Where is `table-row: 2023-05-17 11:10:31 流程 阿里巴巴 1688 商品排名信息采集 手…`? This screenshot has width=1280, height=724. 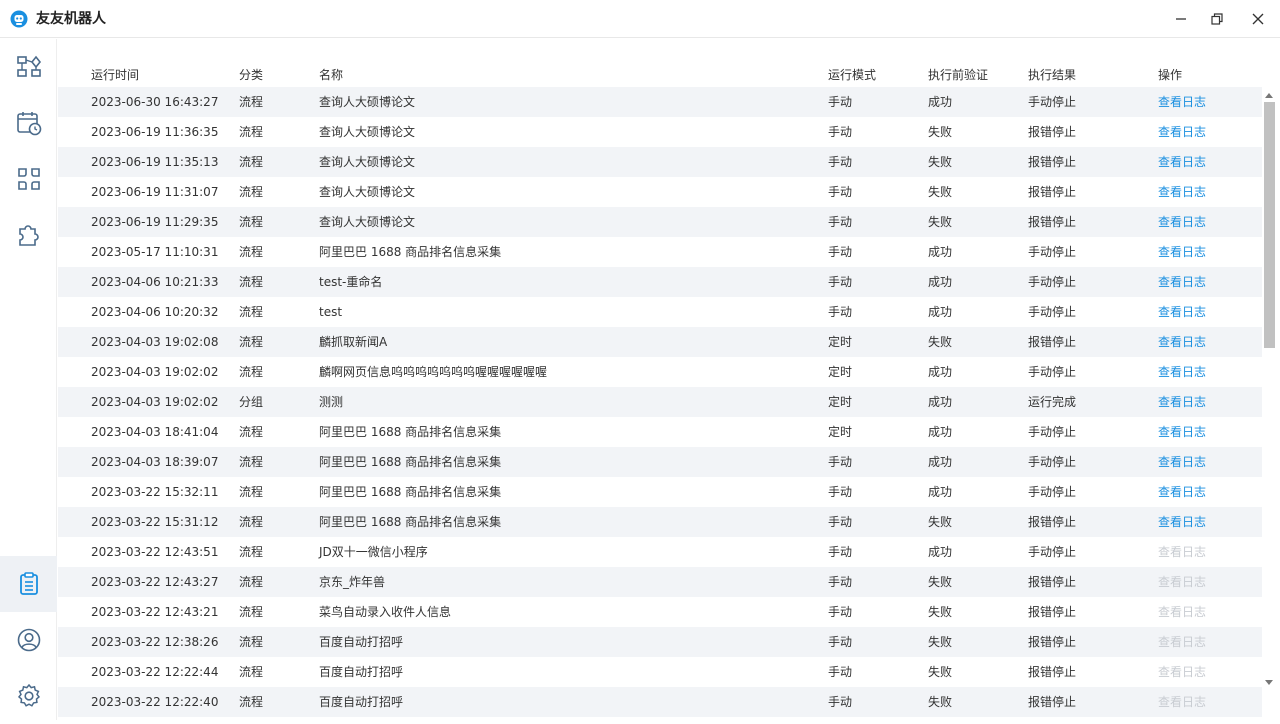 table-row: 2023-05-17 11:10:31 流程 阿里巴巴 1688 商品排名信息采集 手… is located at coordinates (660, 252).